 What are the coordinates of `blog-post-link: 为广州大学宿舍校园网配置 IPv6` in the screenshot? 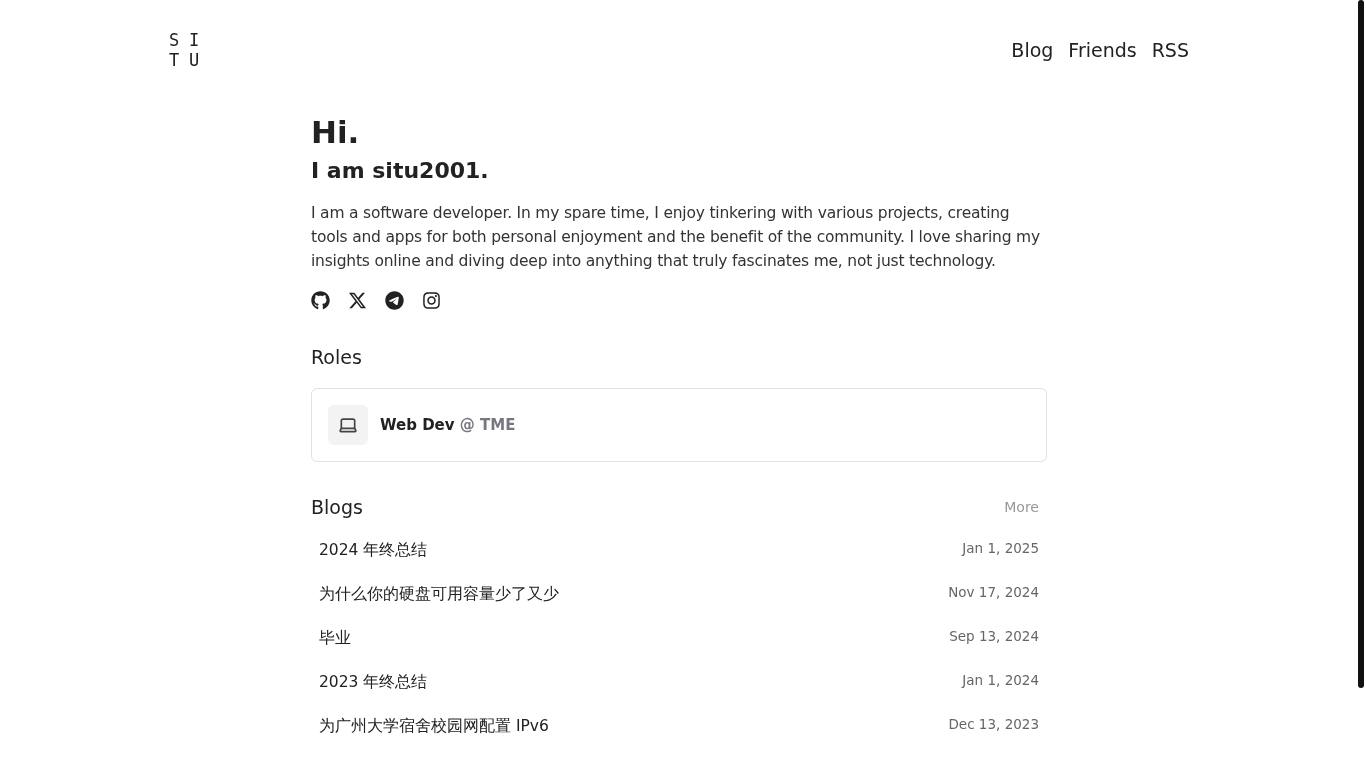 It's located at (434, 726).